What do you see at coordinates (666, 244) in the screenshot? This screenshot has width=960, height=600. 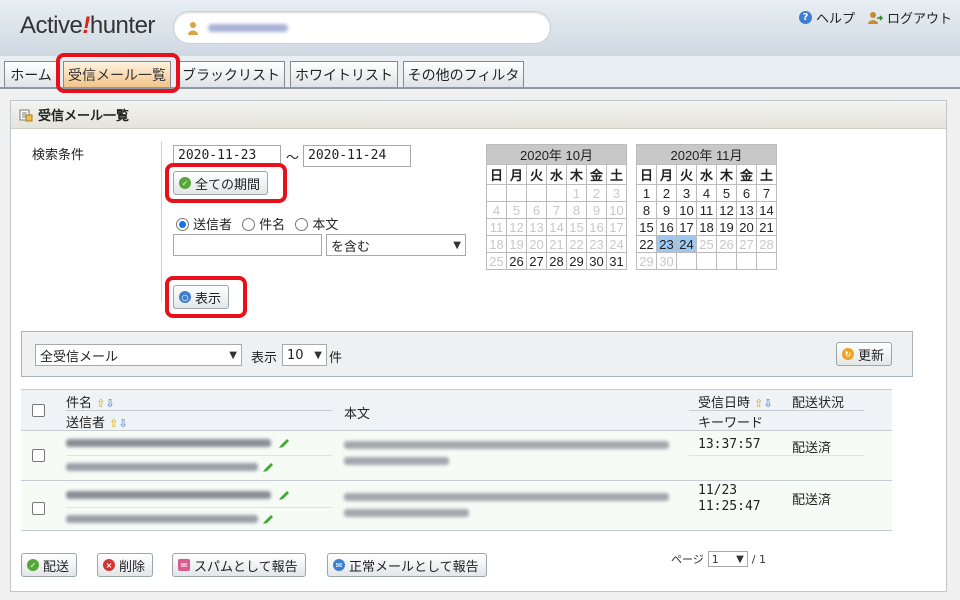 I see `calendar-day: 23` at bounding box center [666, 244].